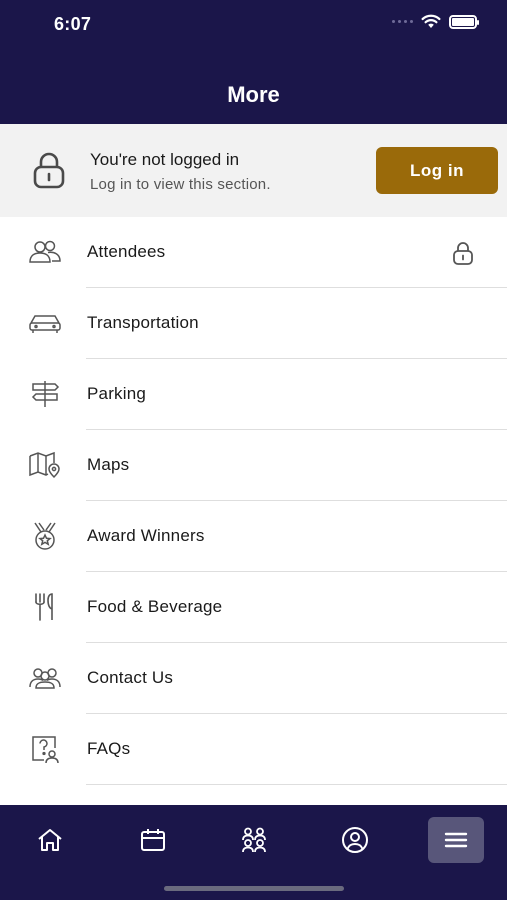  Describe the element at coordinates (45, 536) in the screenshot. I see `medal-icon` at that location.